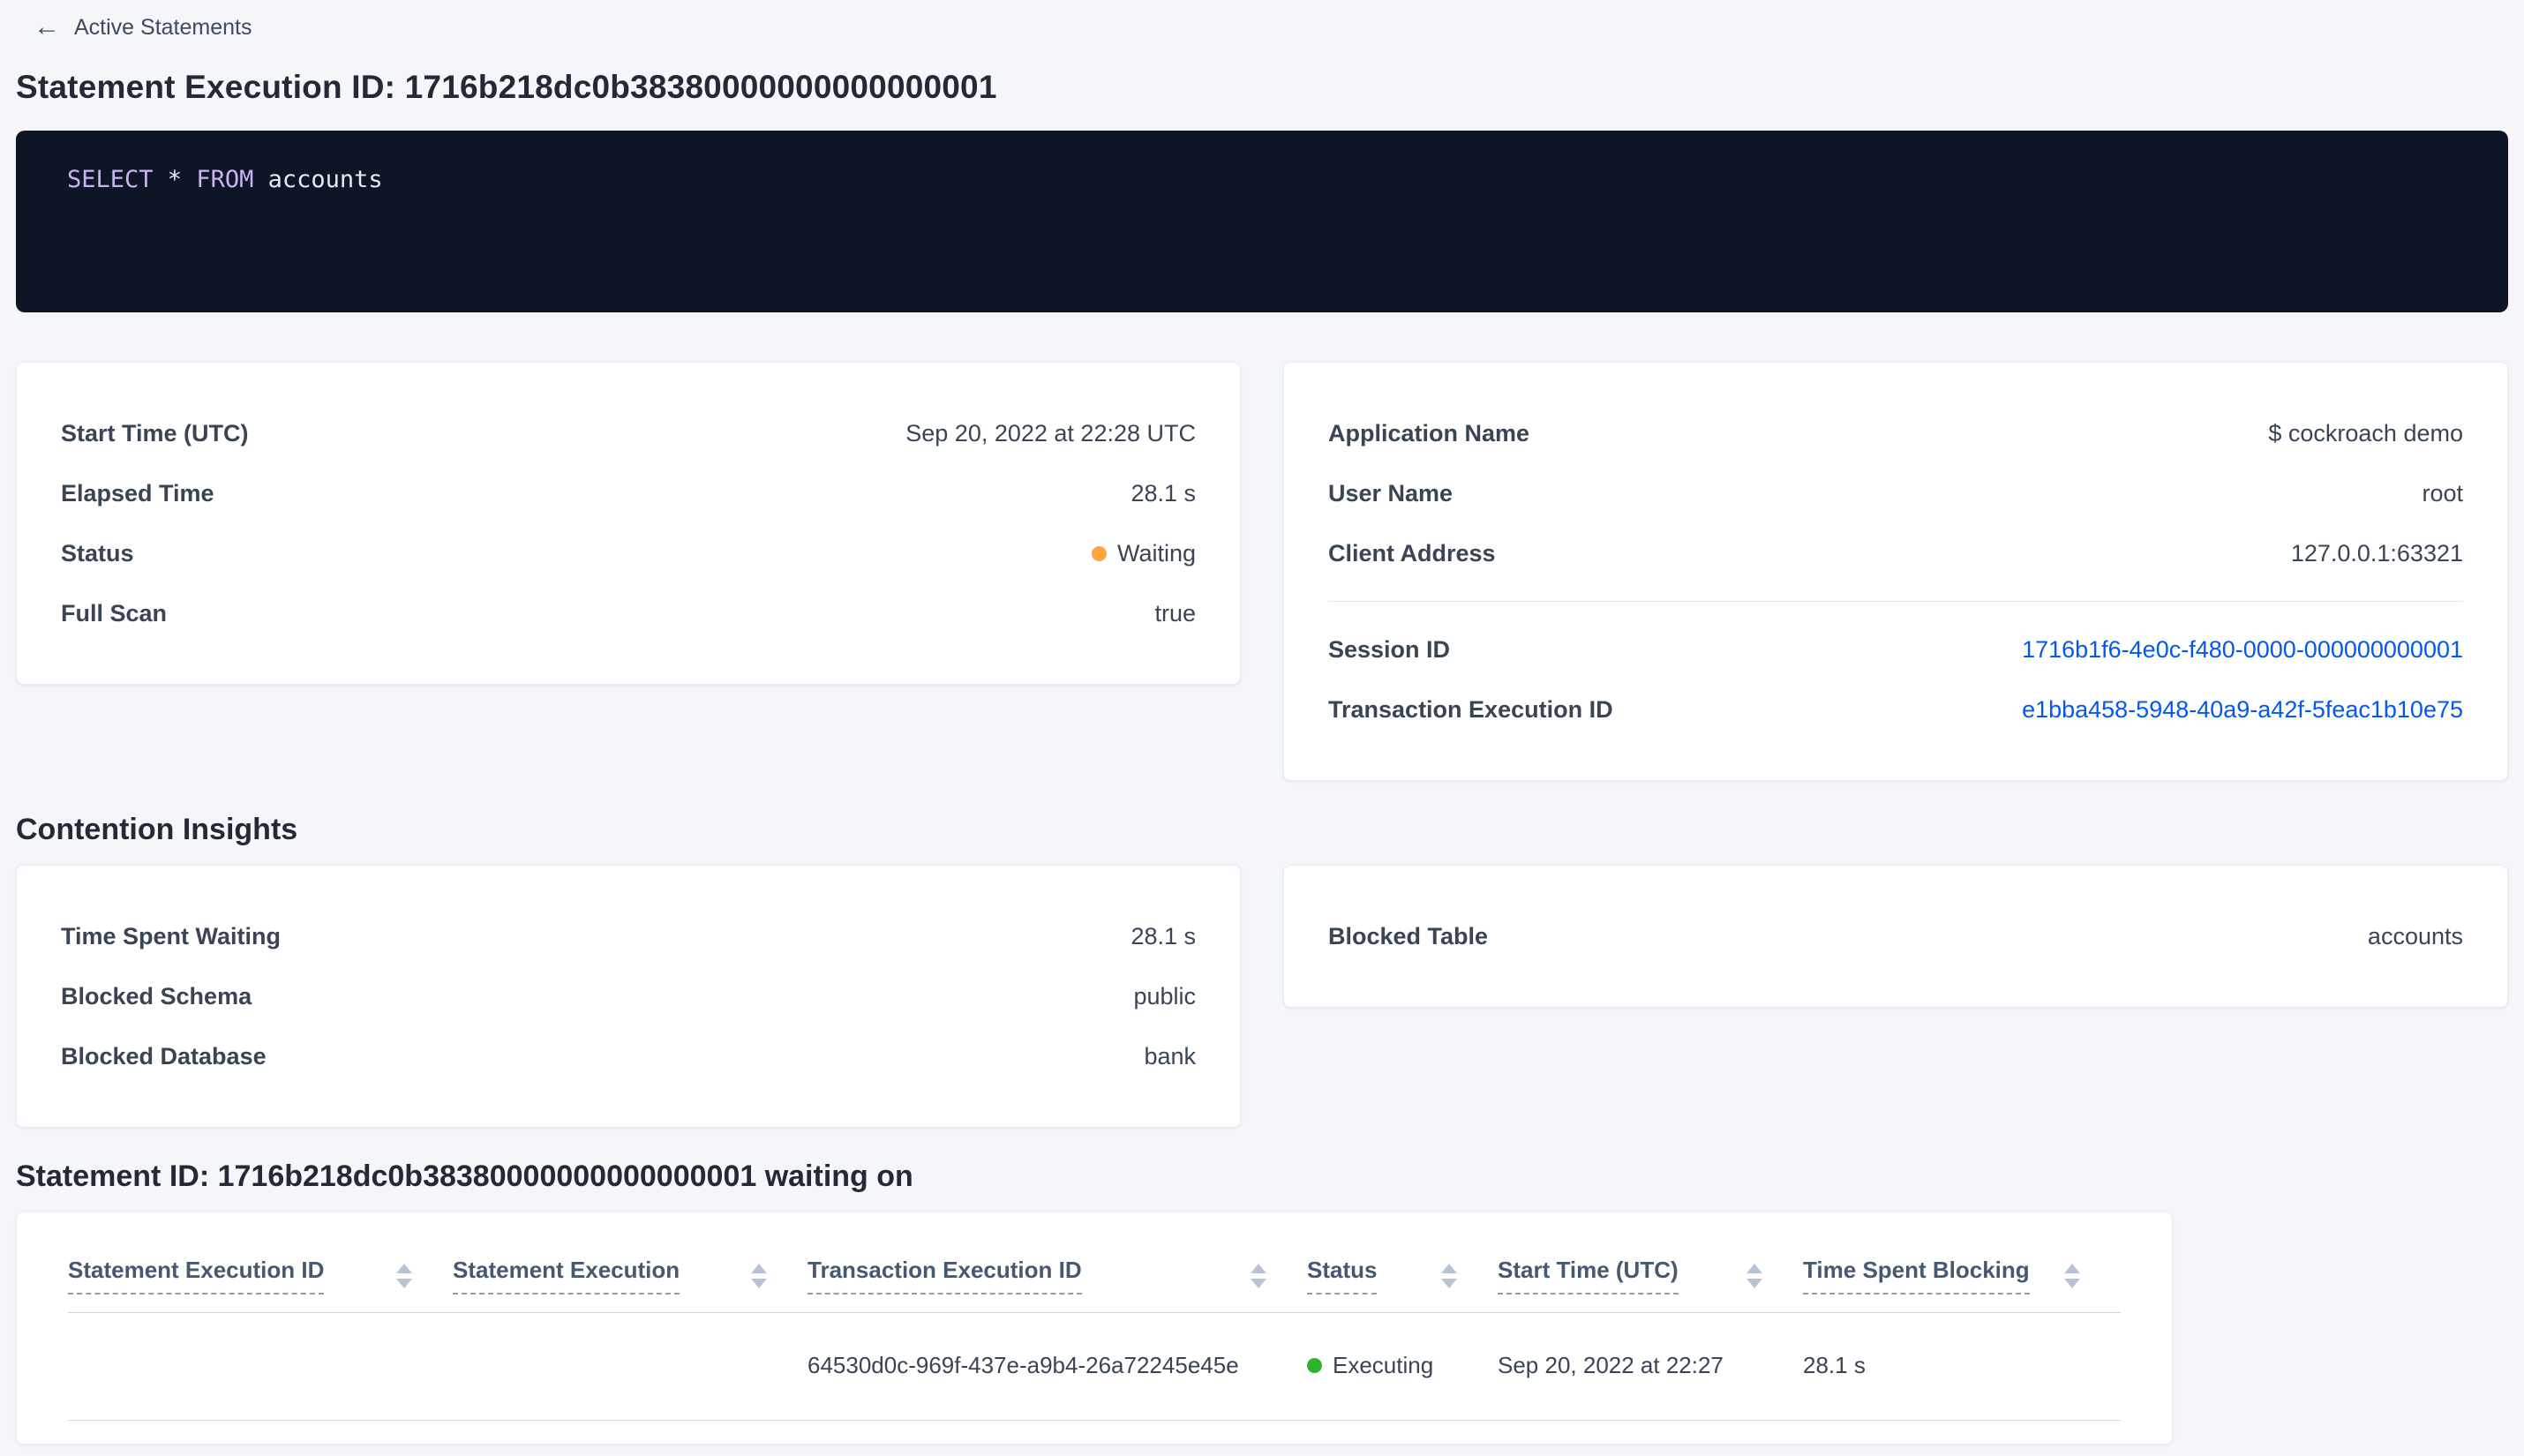 This screenshot has height=1456, width=2524. I want to click on column-header-statement-execution-id: Statement Execution ID, so click(260, 1262).